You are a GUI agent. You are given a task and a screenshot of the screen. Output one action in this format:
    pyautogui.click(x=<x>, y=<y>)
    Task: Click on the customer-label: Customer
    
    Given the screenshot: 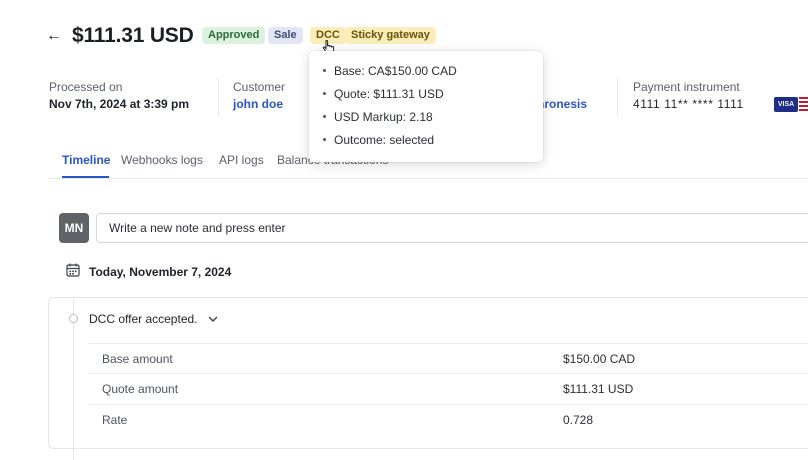 What is the action you would take?
    pyautogui.click(x=259, y=87)
    